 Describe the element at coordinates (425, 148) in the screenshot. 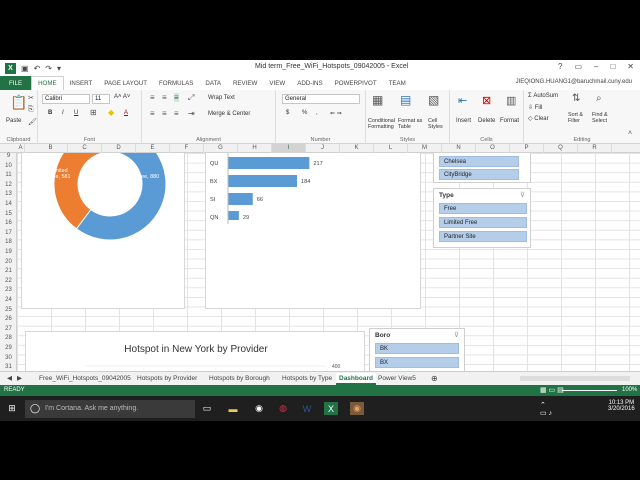

I see `column-header-m: M` at that location.